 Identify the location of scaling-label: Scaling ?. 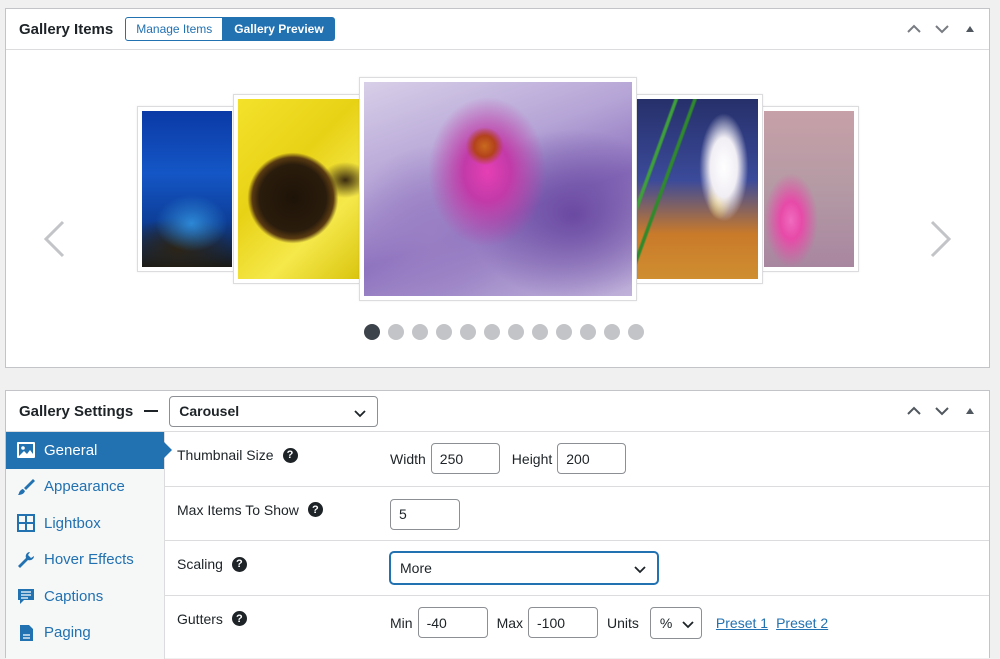
(212, 564).